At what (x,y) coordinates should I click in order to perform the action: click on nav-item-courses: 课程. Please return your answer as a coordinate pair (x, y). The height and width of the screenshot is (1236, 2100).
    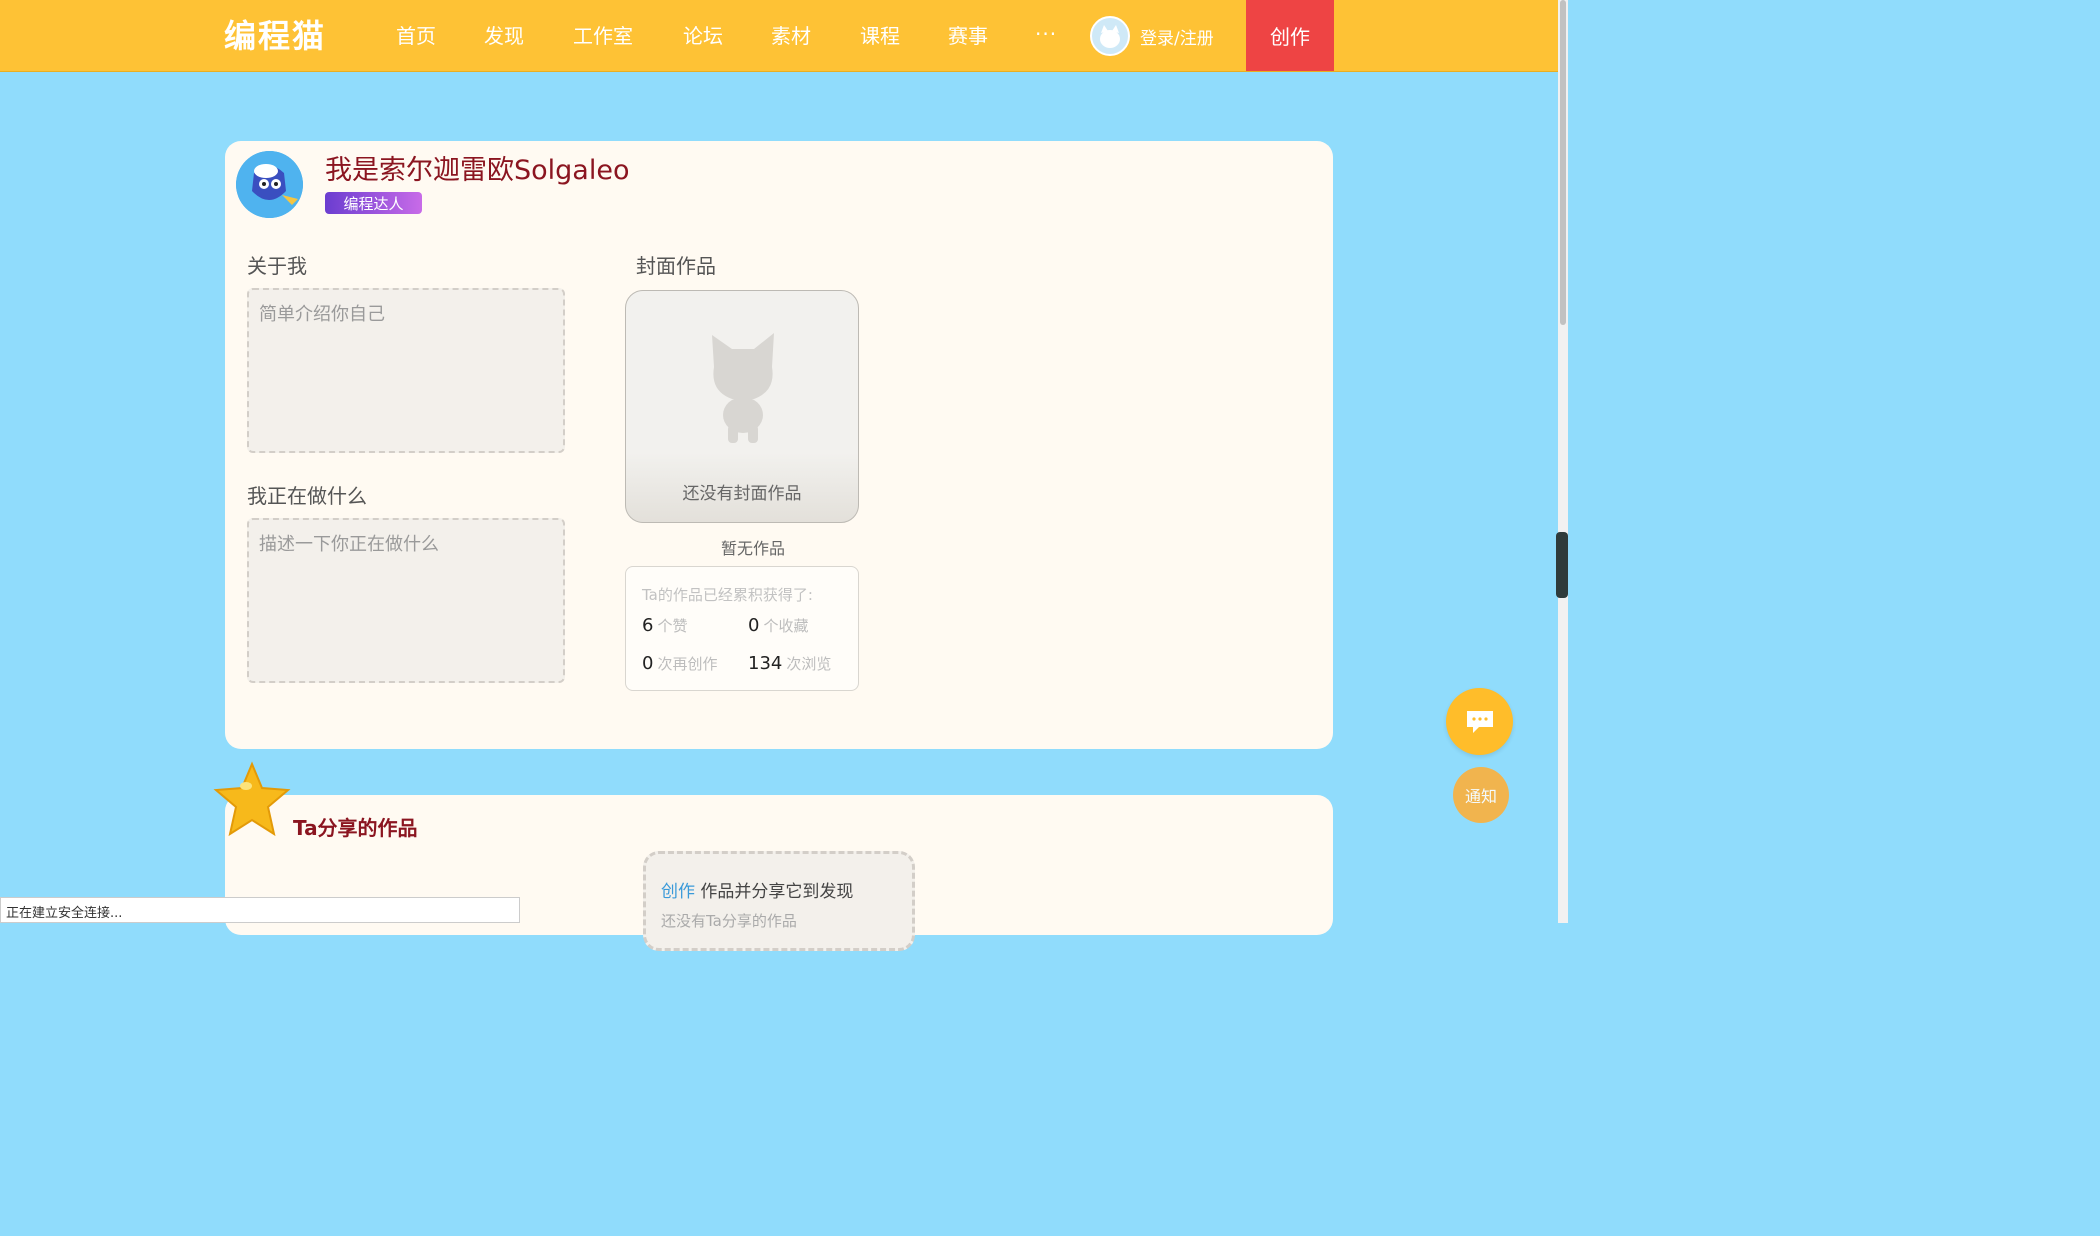
    Looking at the image, I should click on (880, 36).